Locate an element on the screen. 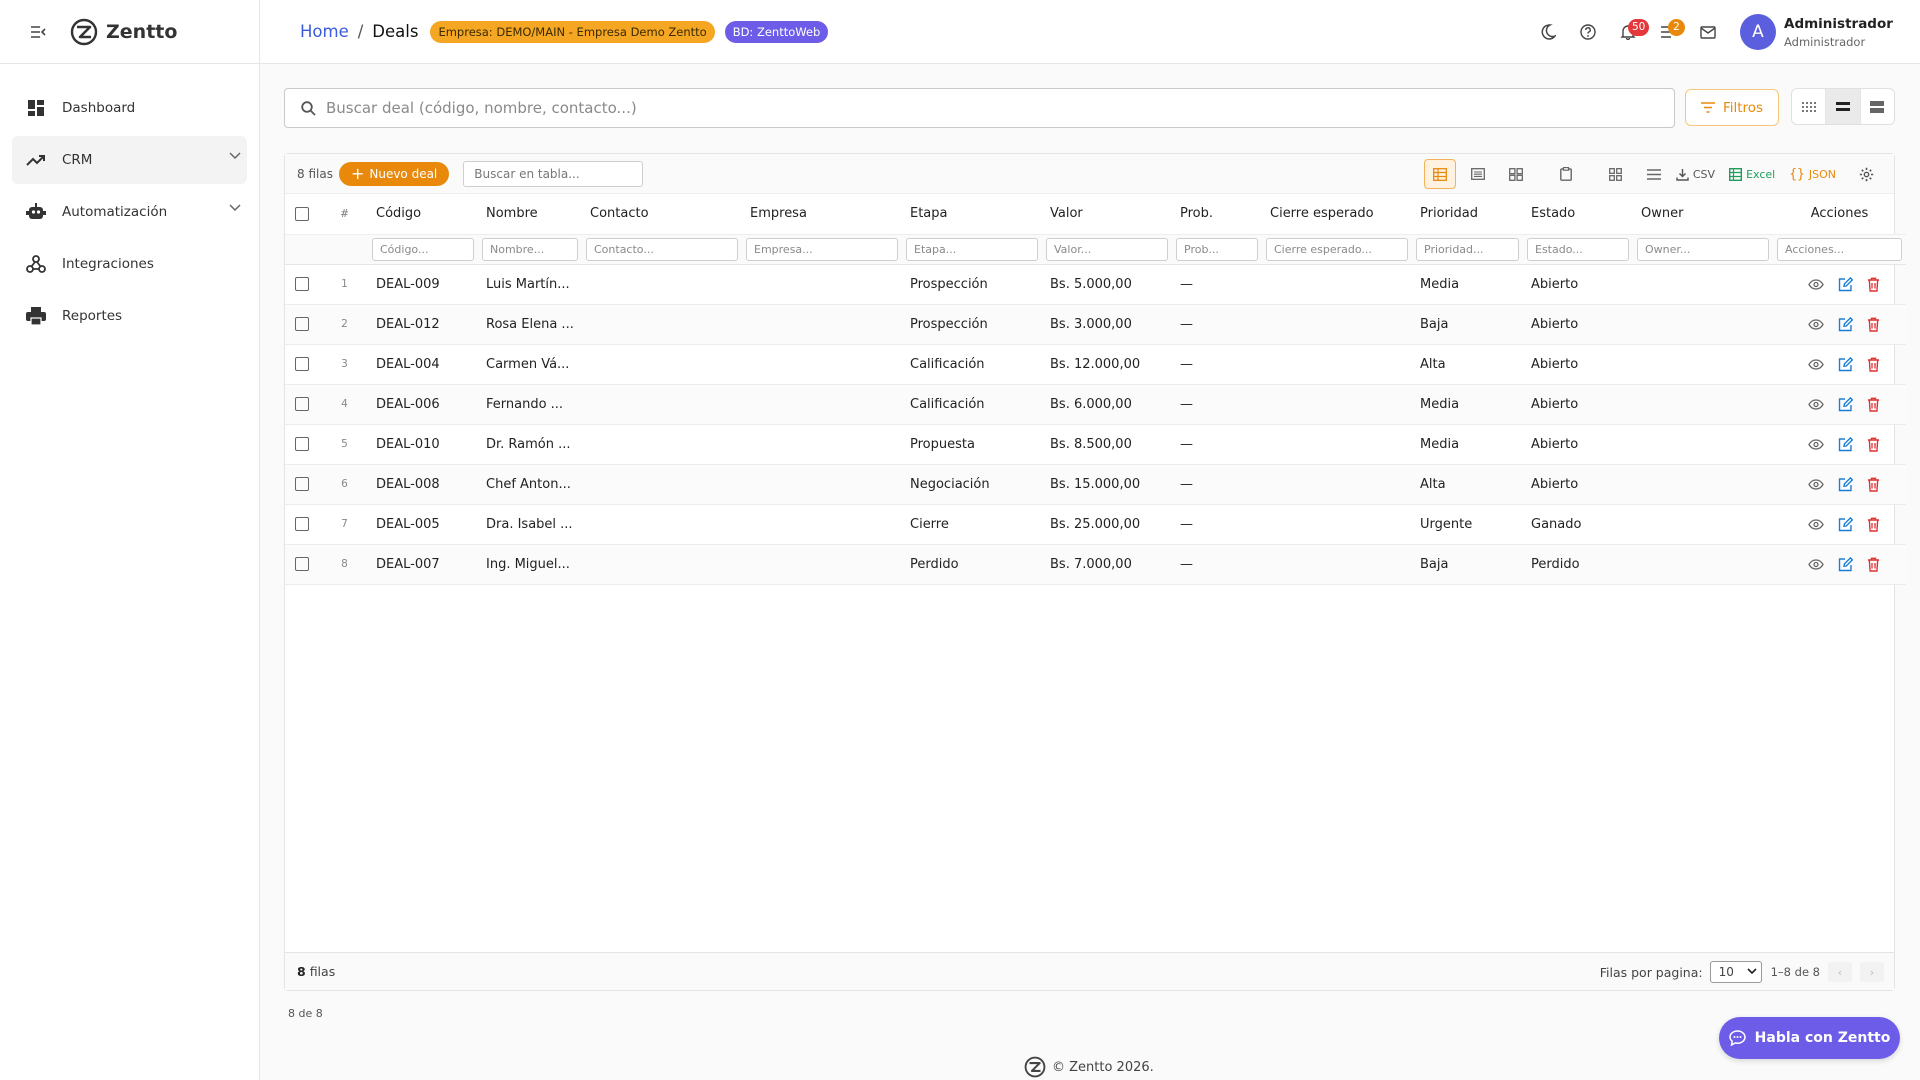 The height and width of the screenshot is (1080, 1920). prev-page-button: ‹ is located at coordinates (1840, 972).